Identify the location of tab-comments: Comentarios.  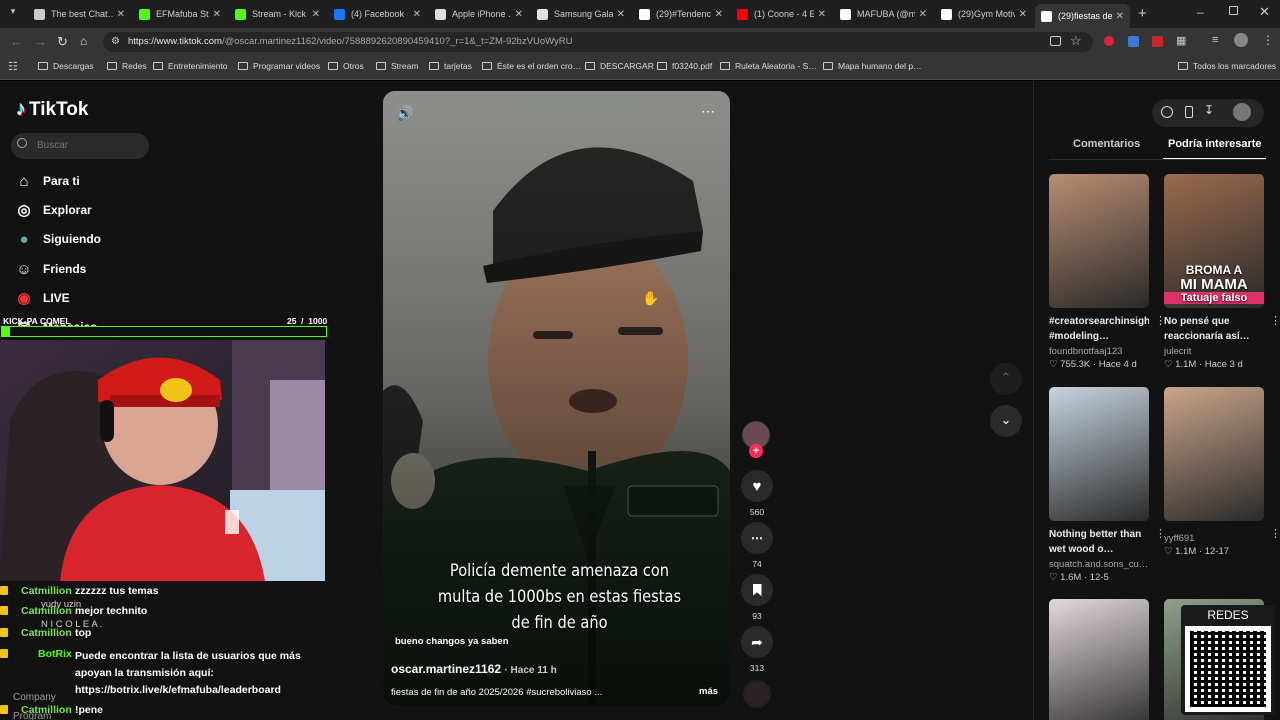
(1106, 144).